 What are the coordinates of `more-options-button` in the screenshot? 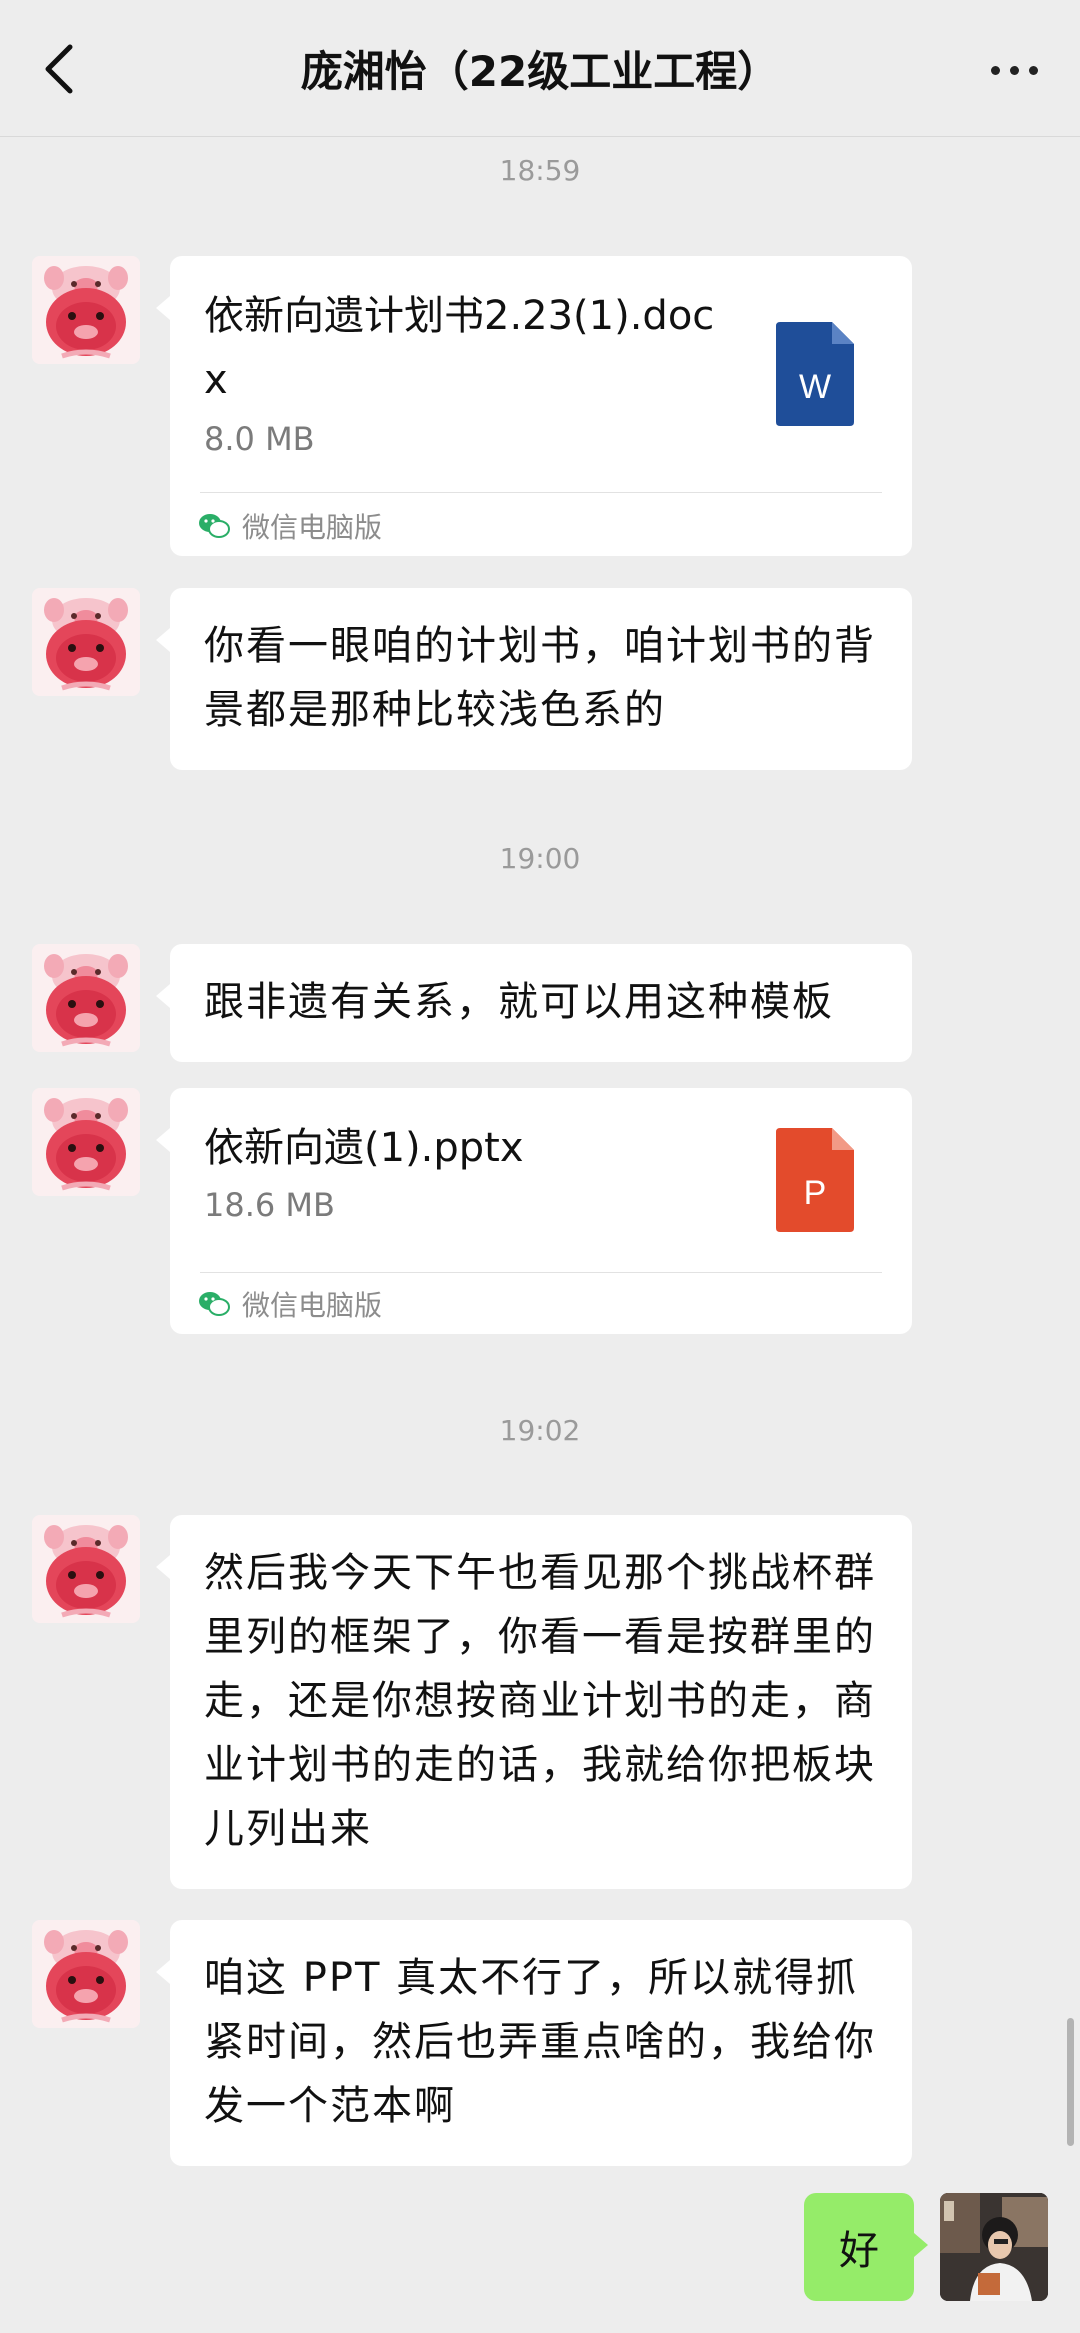 It's located at (1014, 70).